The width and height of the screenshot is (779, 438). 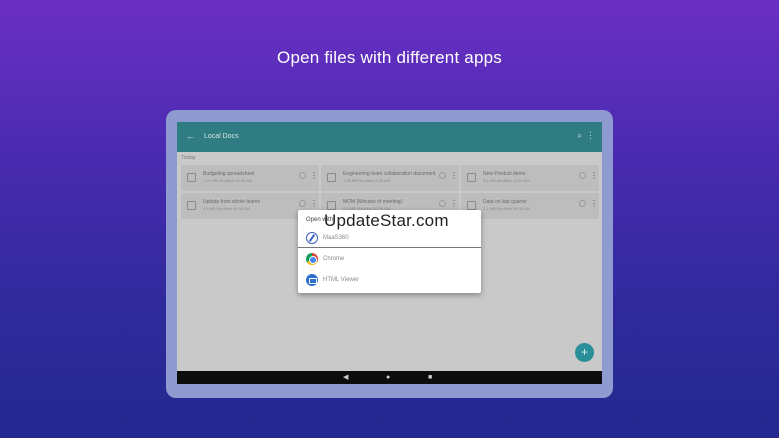 I want to click on back-arrow-icon: ←, so click(x=190, y=136).